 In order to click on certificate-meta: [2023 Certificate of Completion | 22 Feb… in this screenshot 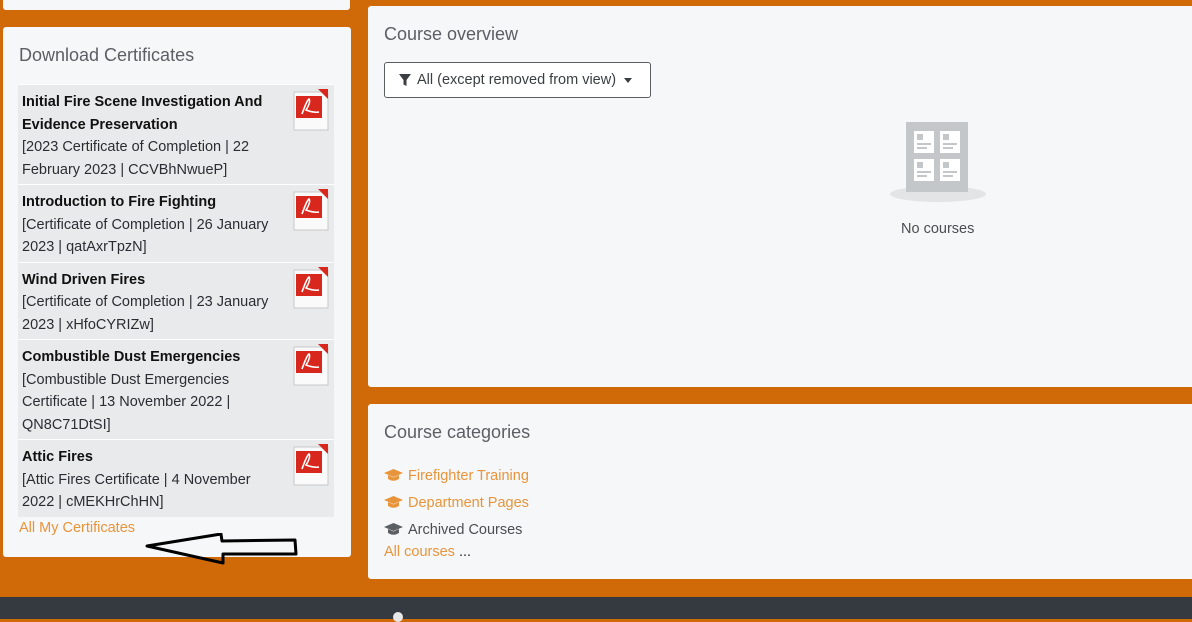, I will do `click(136, 158)`.